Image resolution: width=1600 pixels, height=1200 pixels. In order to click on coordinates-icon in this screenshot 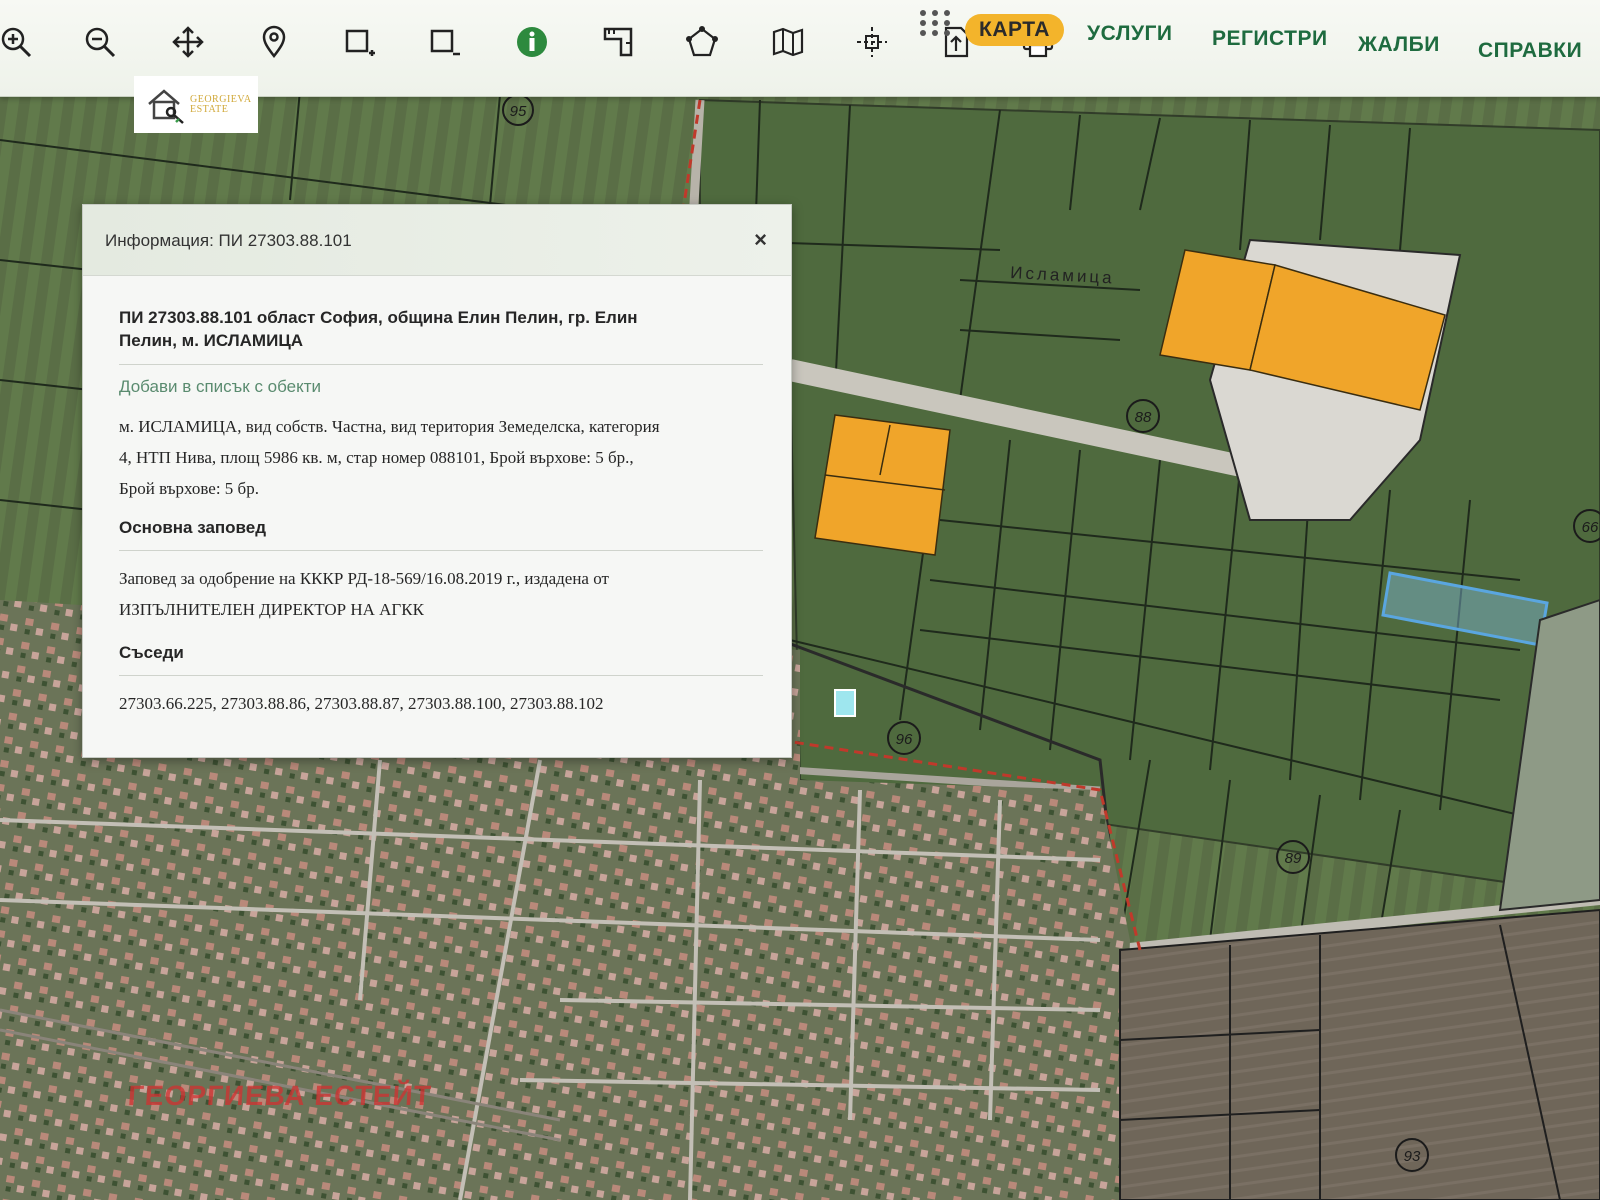, I will do `click(872, 42)`.